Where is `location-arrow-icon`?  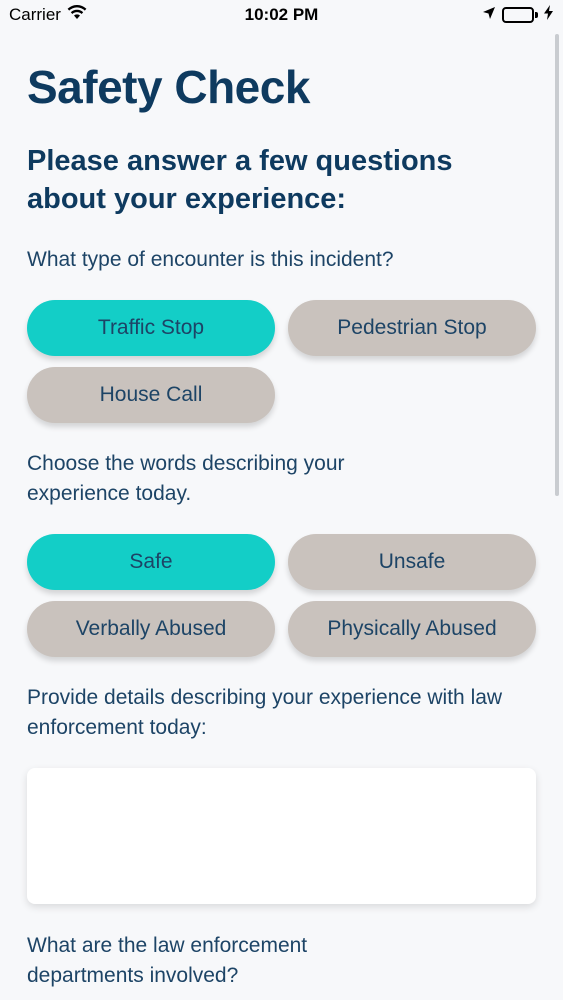 location-arrow-icon is located at coordinates (489, 15).